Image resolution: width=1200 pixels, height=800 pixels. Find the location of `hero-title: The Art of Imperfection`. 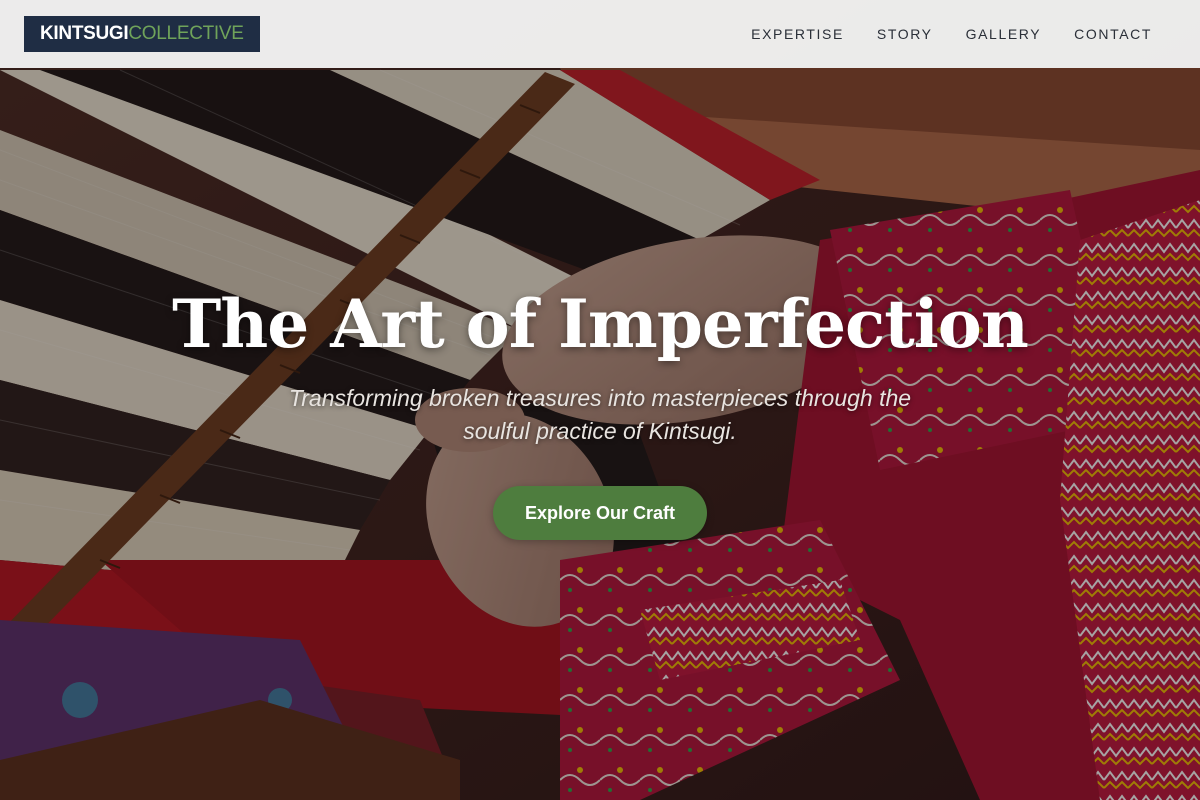

hero-title: The Art of Imperfection is located at coordinates (600, 324).